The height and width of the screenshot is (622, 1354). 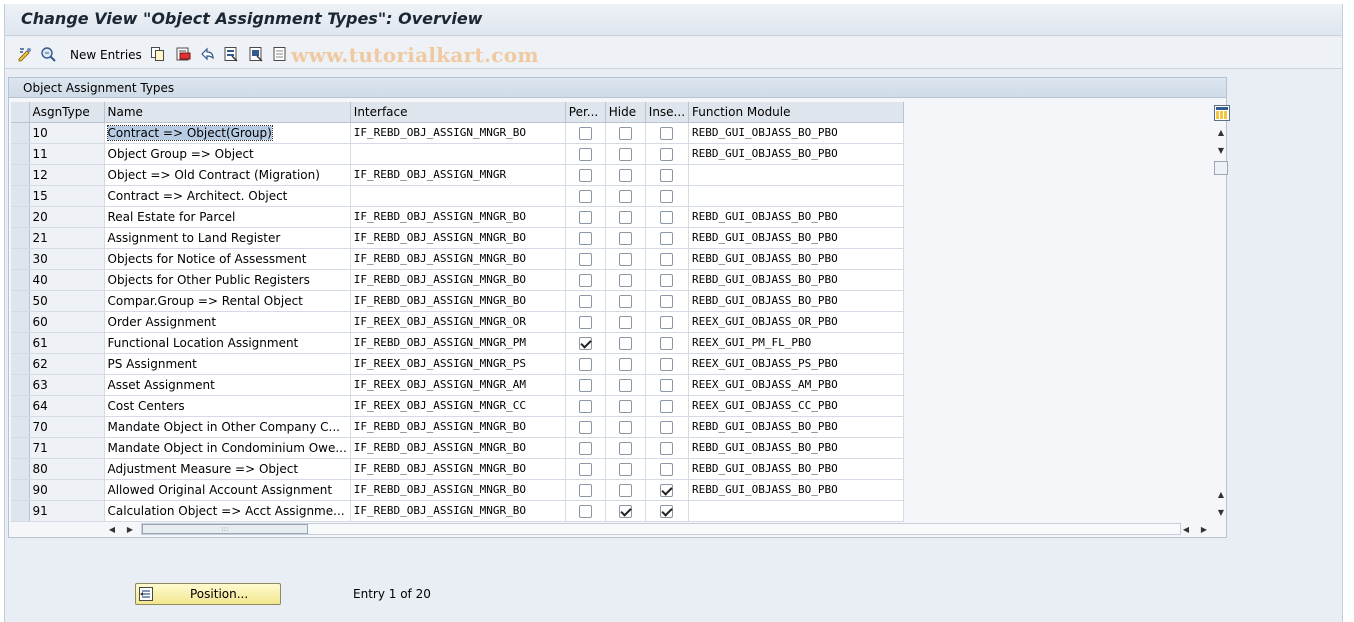 What do you see at coordinates (1204, 529) in the screenshot?
I see `scroll-far-right-icon: ▶` at bounding box center [1204, 529].